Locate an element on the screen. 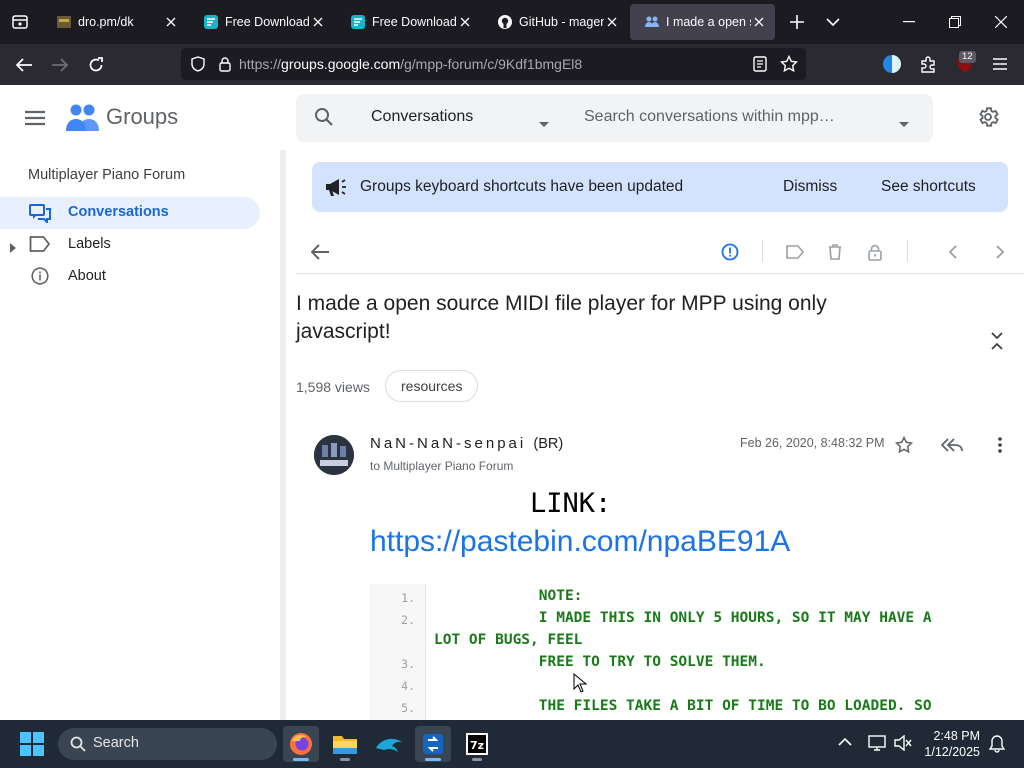  see-shortcuts-button: See shortcuts is located at coordinates (928, 187).